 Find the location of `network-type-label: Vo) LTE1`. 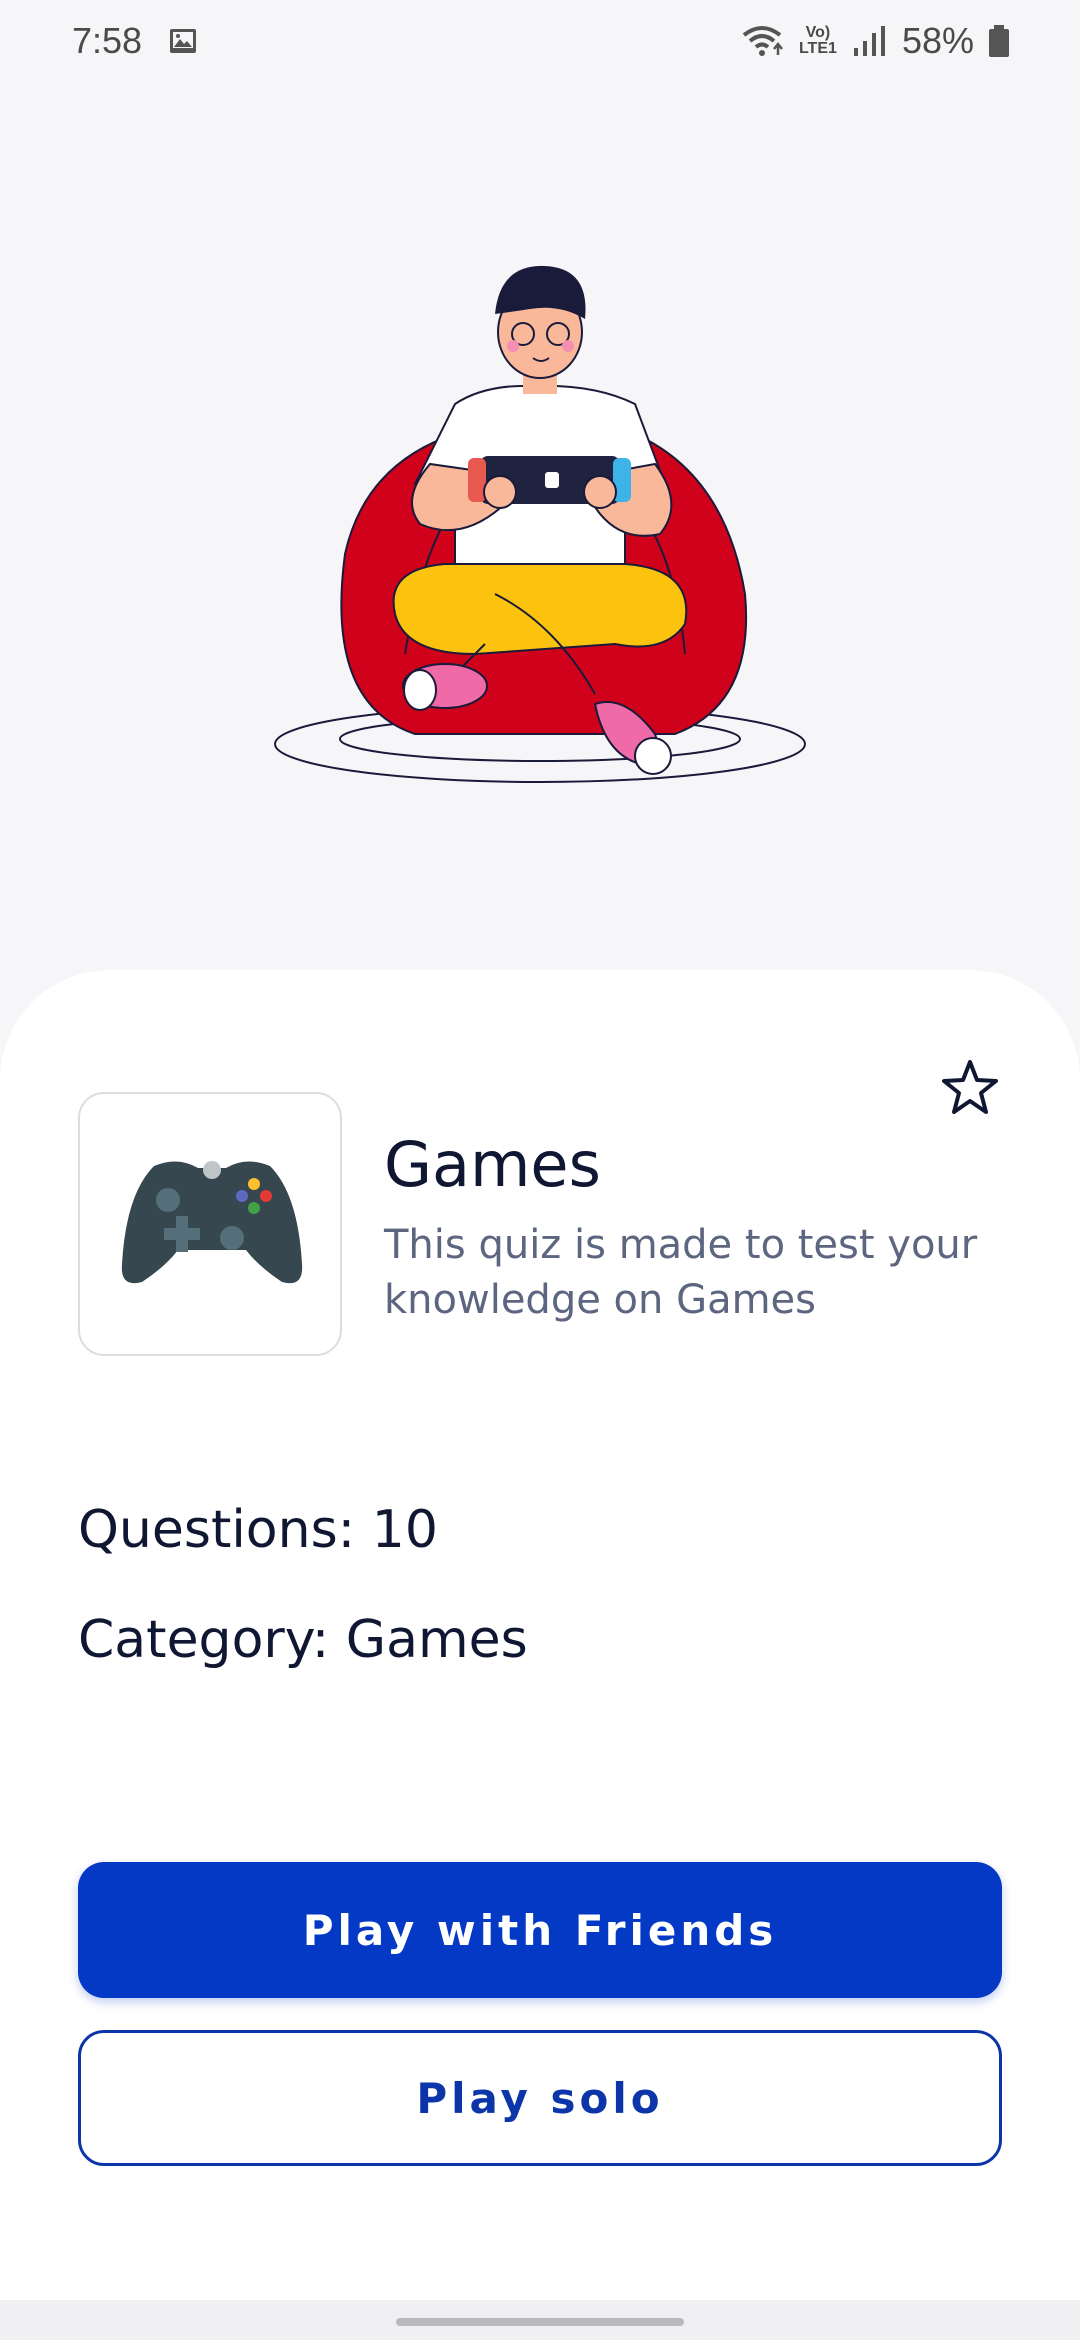

network-type-label: Vo) LTE1 is located at coordinates (817, 40).